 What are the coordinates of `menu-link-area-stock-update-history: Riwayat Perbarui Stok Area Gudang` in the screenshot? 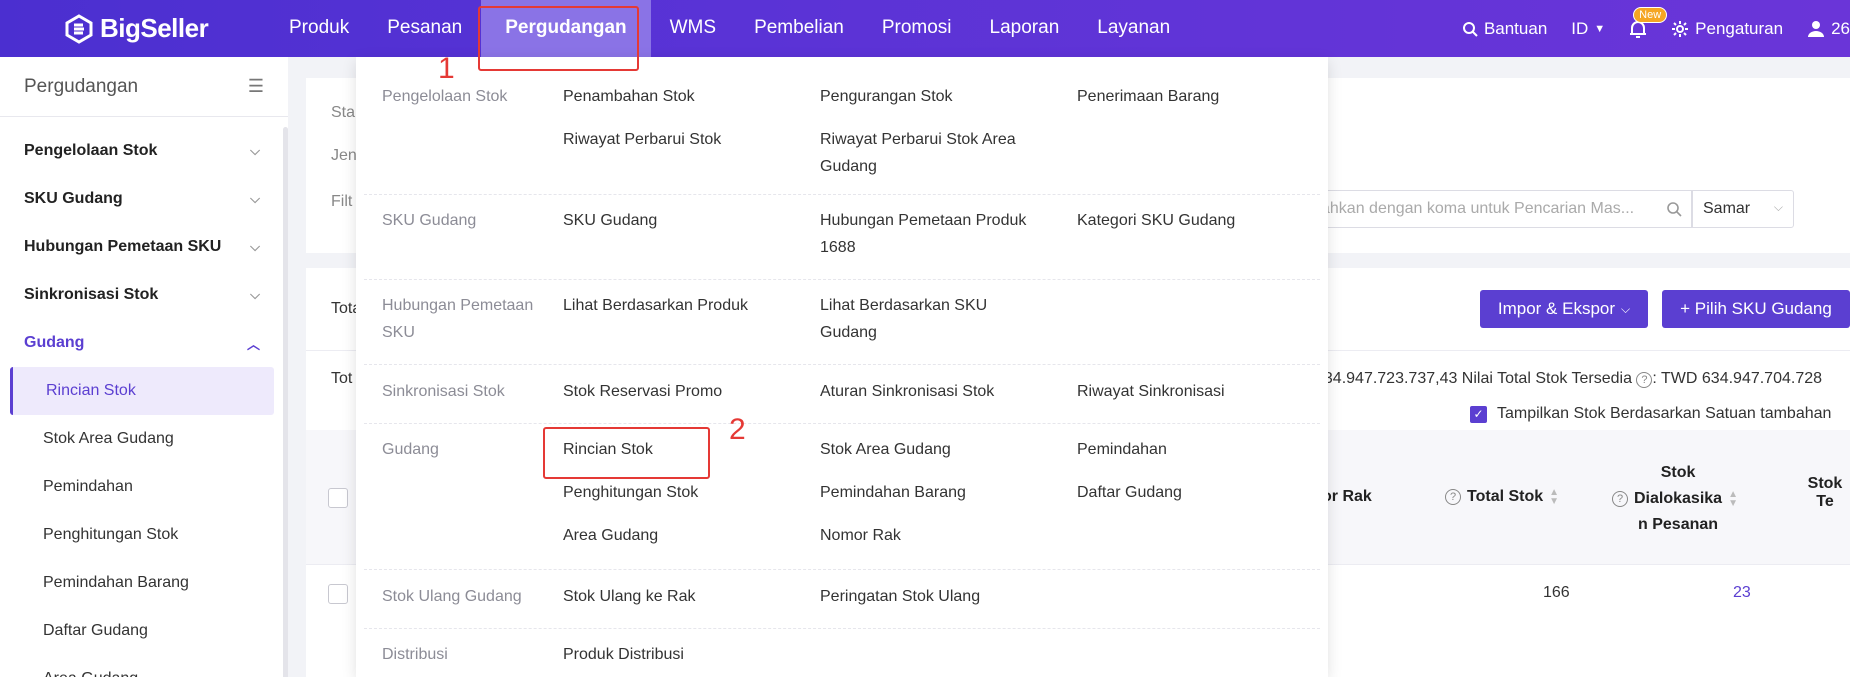 It's located at (935, 153).